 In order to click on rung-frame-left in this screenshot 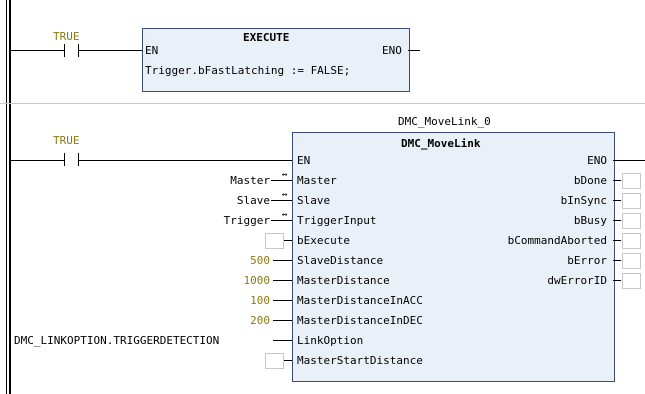, I will do `click(6, 197)`.